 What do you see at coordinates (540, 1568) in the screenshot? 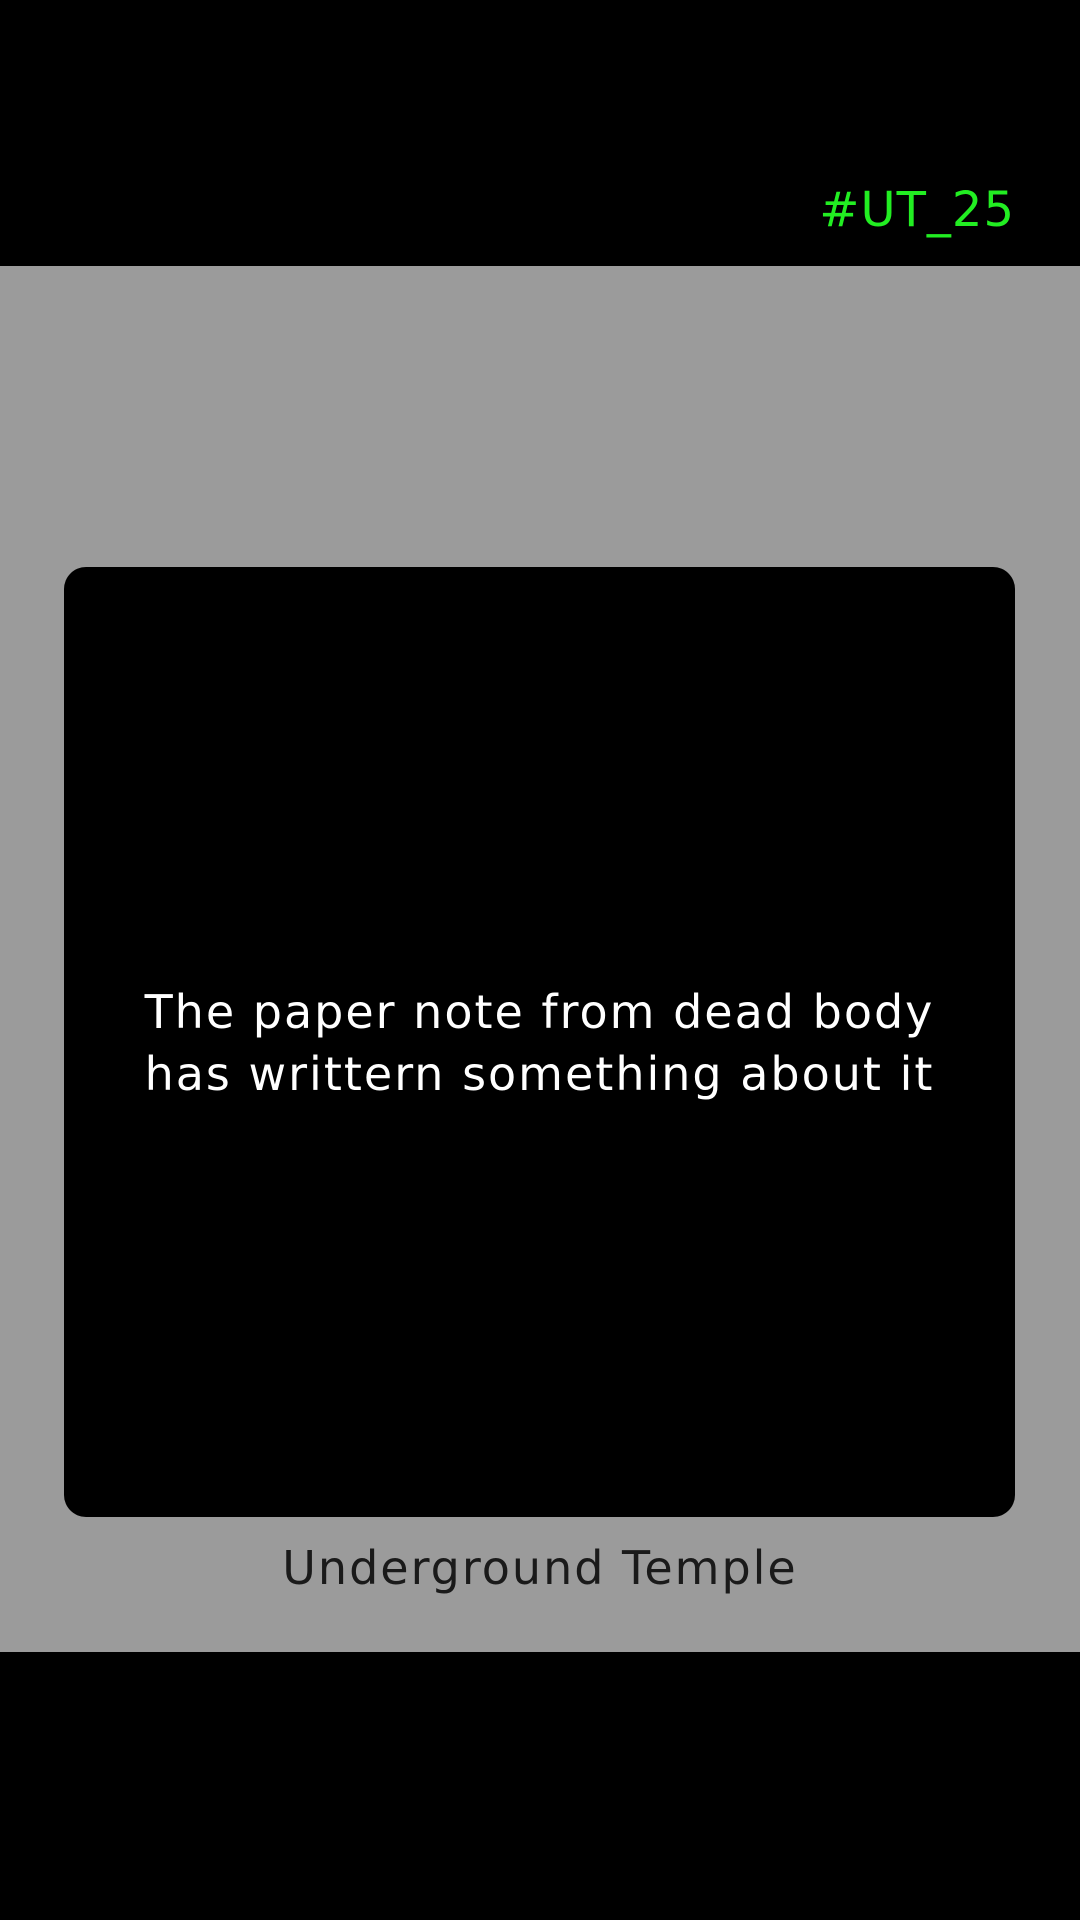
I see `location-name: Underground Temple` at bounding box center [540, 1568].